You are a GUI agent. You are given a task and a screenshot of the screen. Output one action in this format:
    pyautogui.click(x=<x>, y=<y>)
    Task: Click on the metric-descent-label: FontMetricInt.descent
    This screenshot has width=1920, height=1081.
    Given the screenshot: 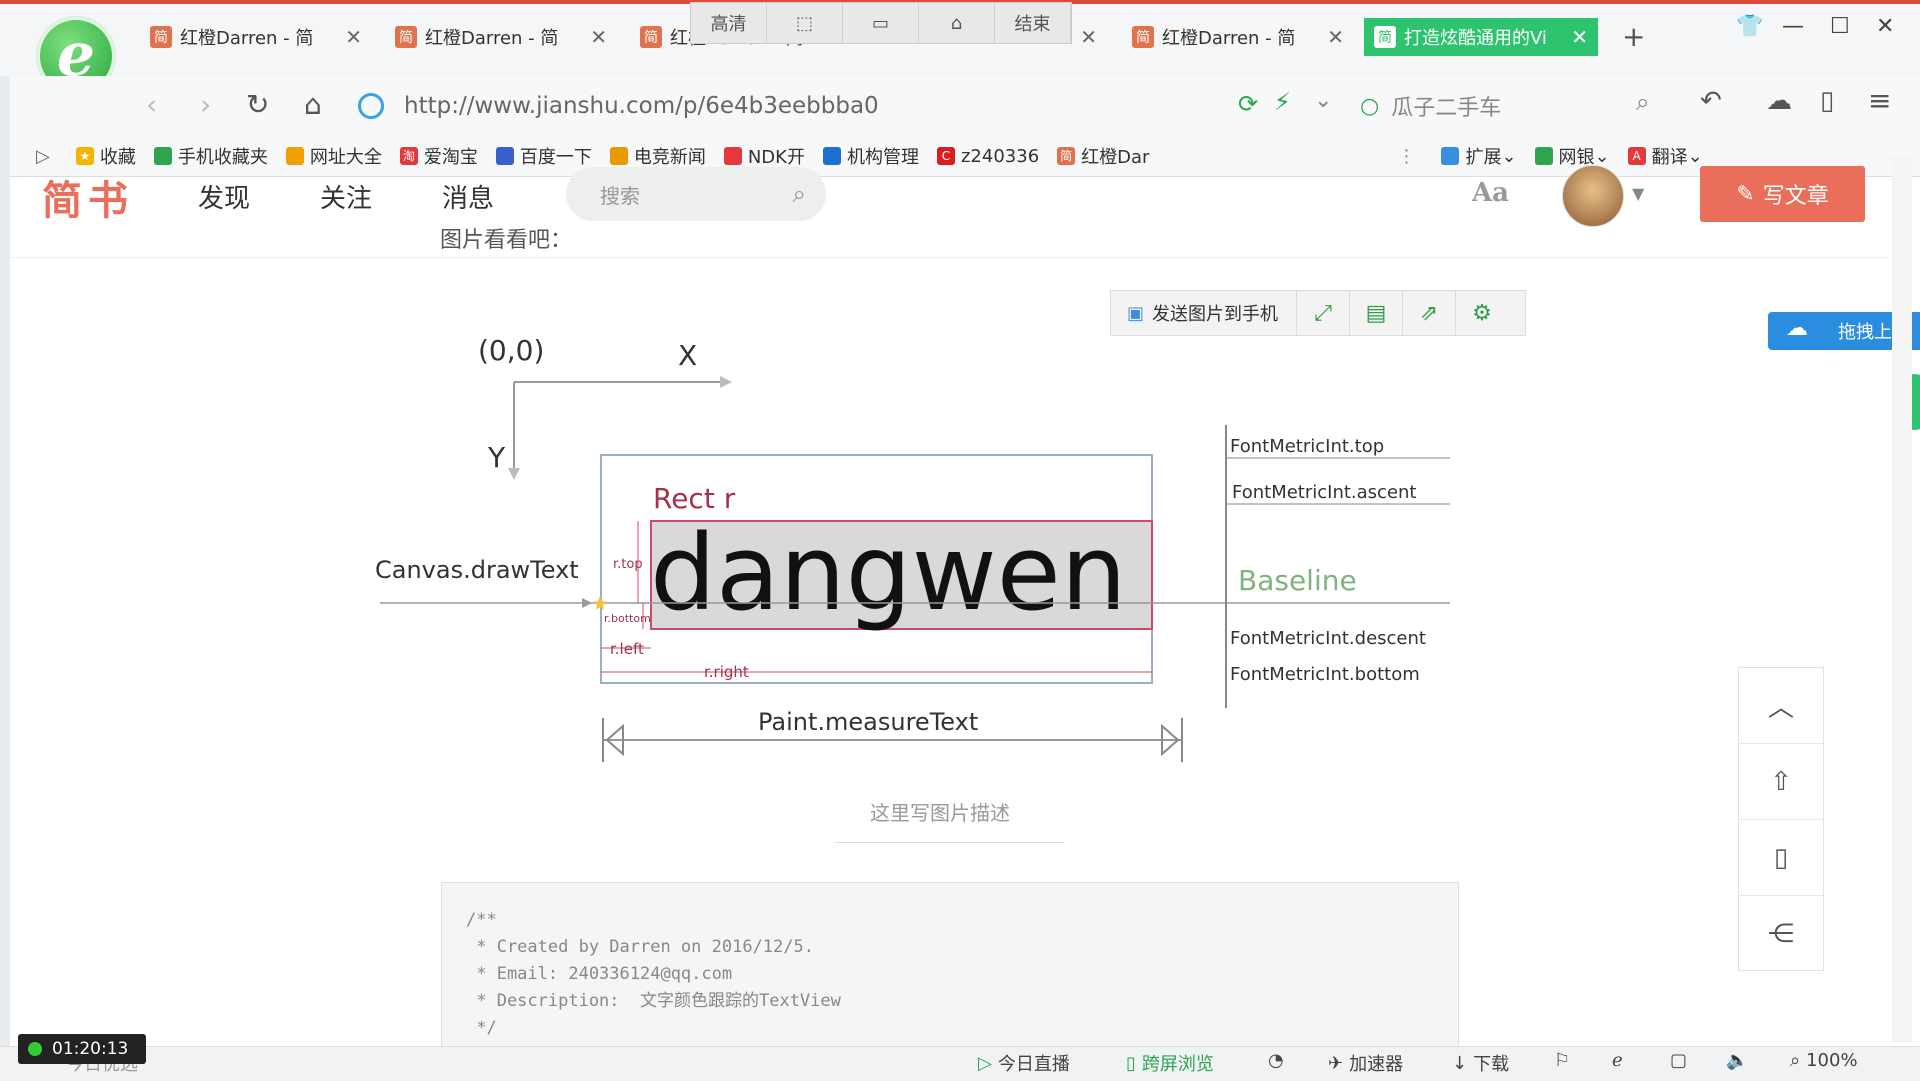 What is the action you would take?
    pyautogui.click(x=1328, y=638)
    